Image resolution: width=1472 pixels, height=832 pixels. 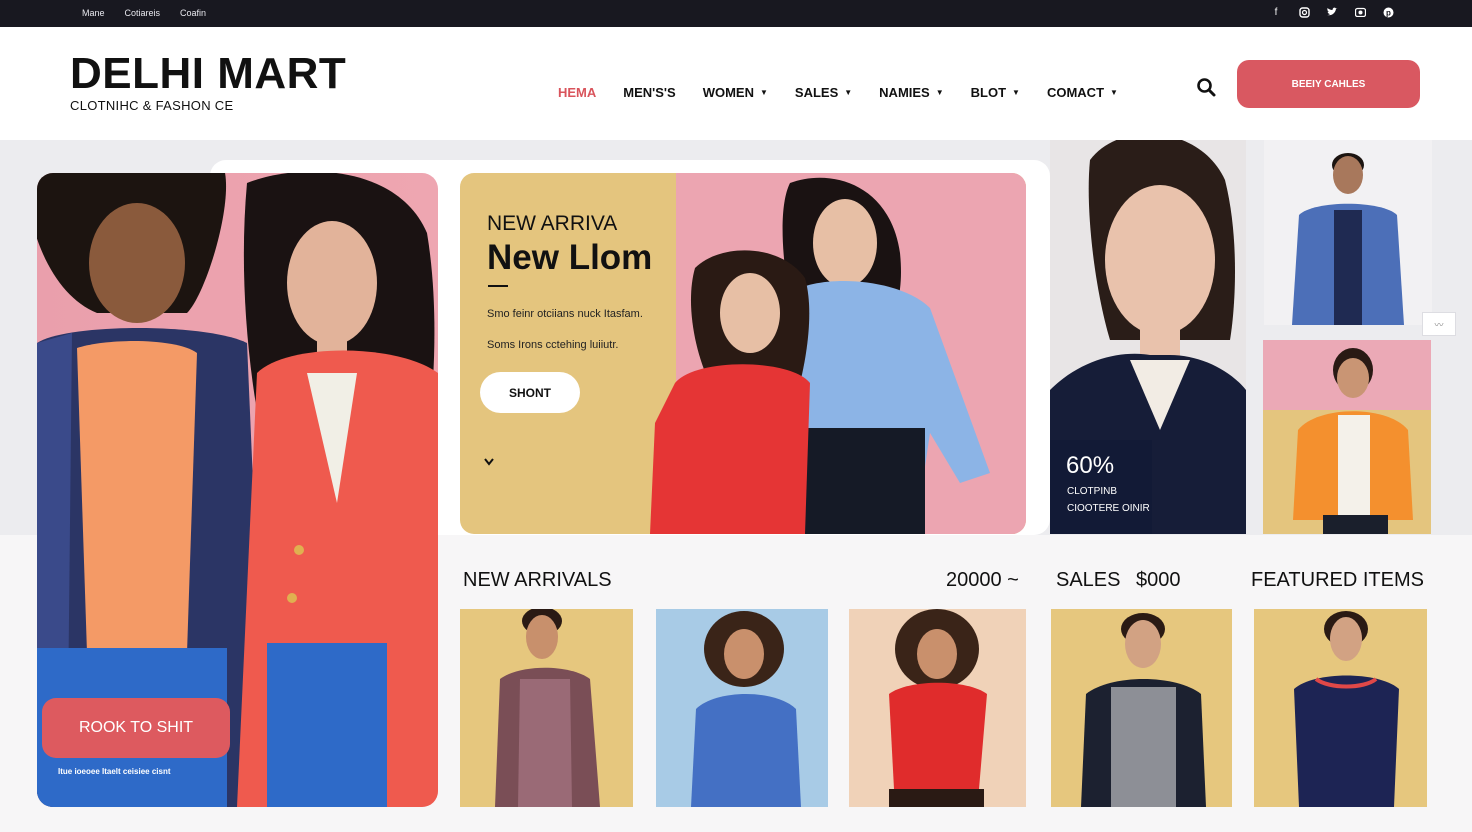 I want to click on thumb-man-shirt, so click(x=1348, y=232).